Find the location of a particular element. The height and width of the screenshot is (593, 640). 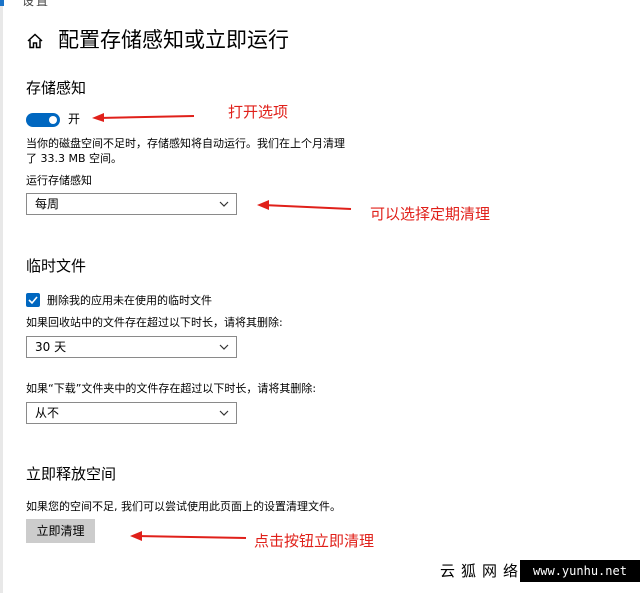

annotation-select-note: 可以选择定期清理 is located at coordinates (430, 214).